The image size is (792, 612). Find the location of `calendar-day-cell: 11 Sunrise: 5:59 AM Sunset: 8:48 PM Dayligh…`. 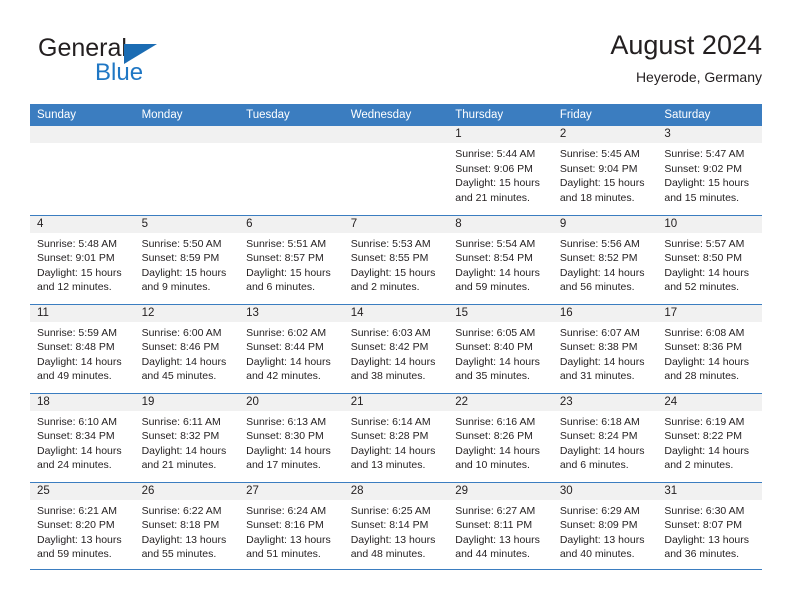

calendar-day-cell: 11 Sunrise: 5:59 AM Sunset: 8:48 PM Dayligh… is located at coordinates (82, 348).